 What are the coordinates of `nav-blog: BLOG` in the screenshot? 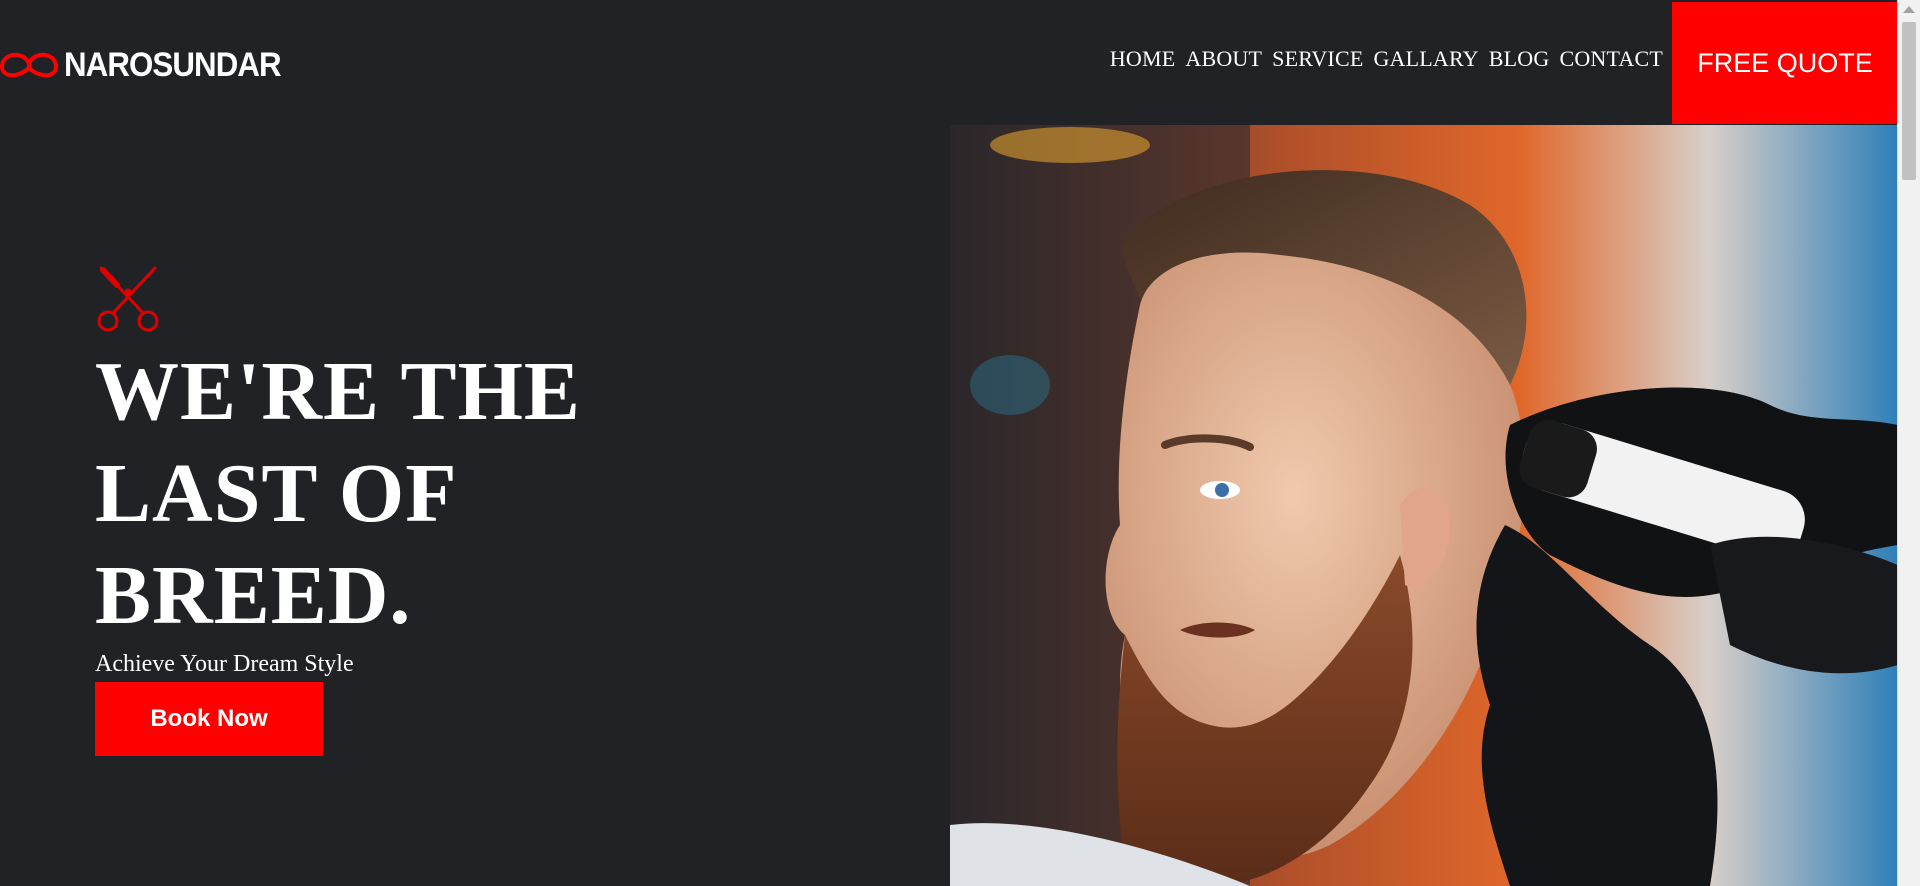 It's located at (1519, 59).